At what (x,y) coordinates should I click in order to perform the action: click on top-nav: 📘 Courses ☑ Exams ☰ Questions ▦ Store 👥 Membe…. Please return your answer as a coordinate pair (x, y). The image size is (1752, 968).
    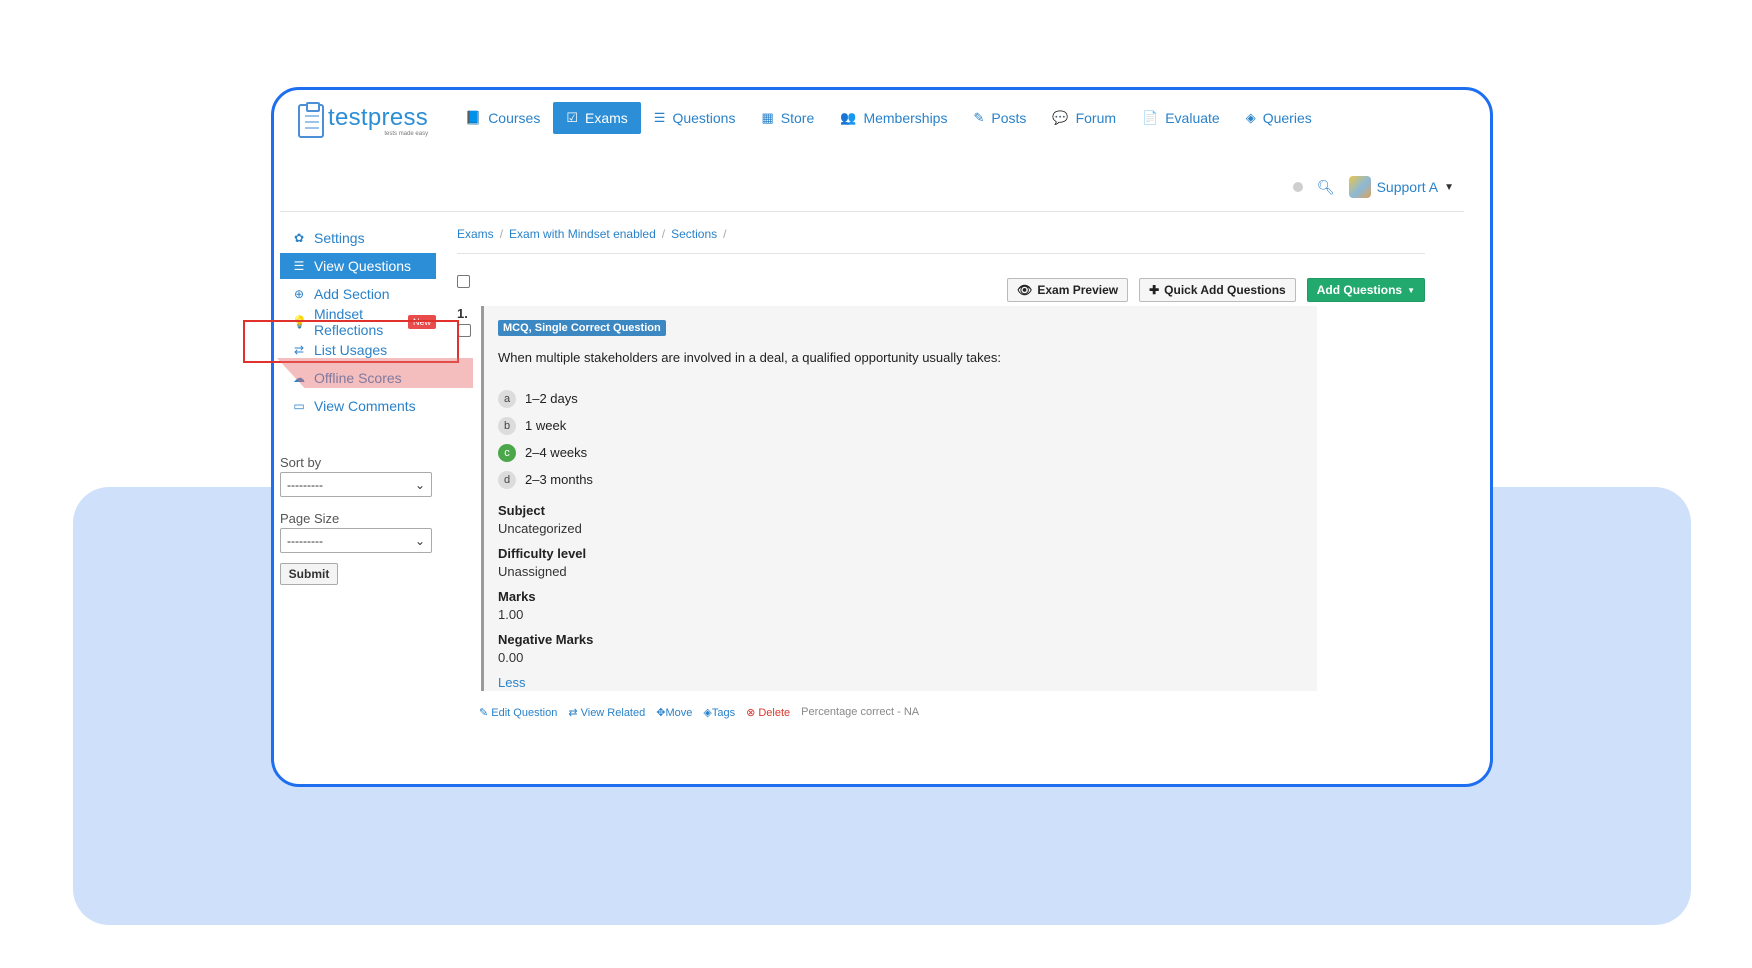
    Looking at the image, I should click on (888, 118).